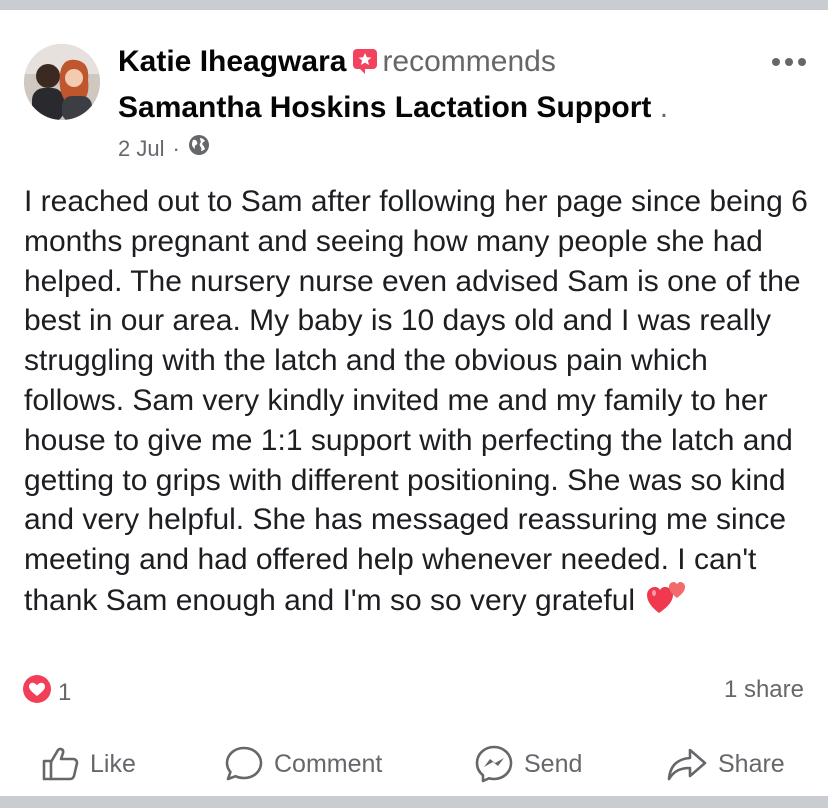 The image size is (828, 808). Describe the element at coordinates (553, 763) in the screenshot. I see `send-label: Send` at that location.